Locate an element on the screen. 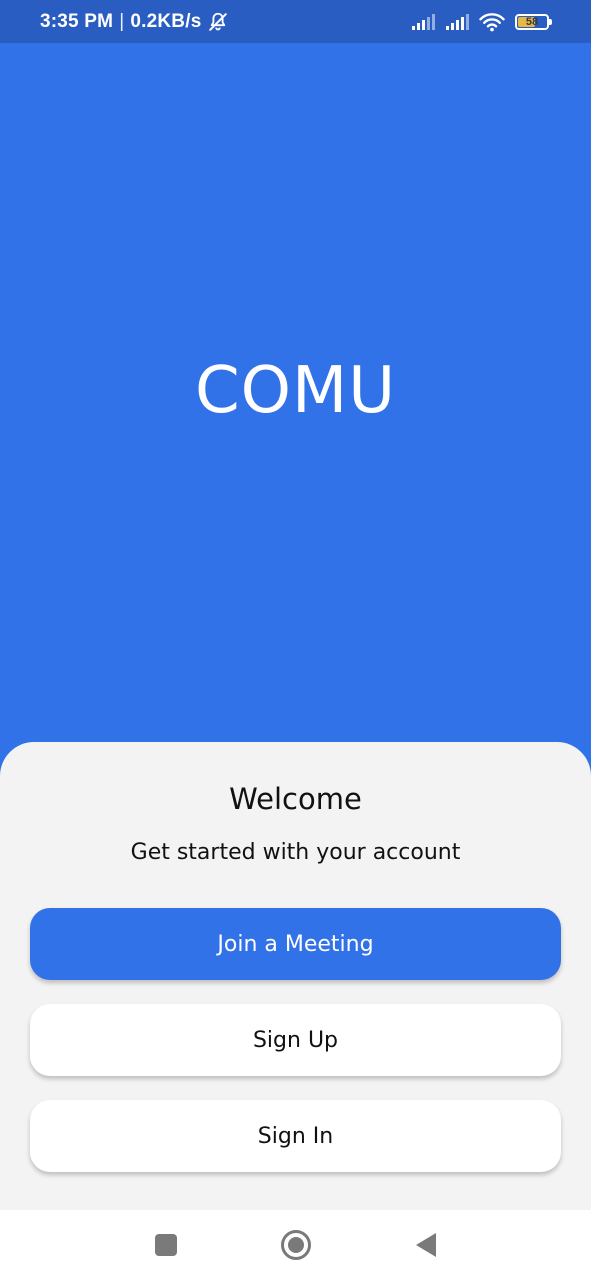 Image resolution: width=591 pixels, height=1280 pixels. status-time: 3:35 PM is located at coordinates (77, 21).